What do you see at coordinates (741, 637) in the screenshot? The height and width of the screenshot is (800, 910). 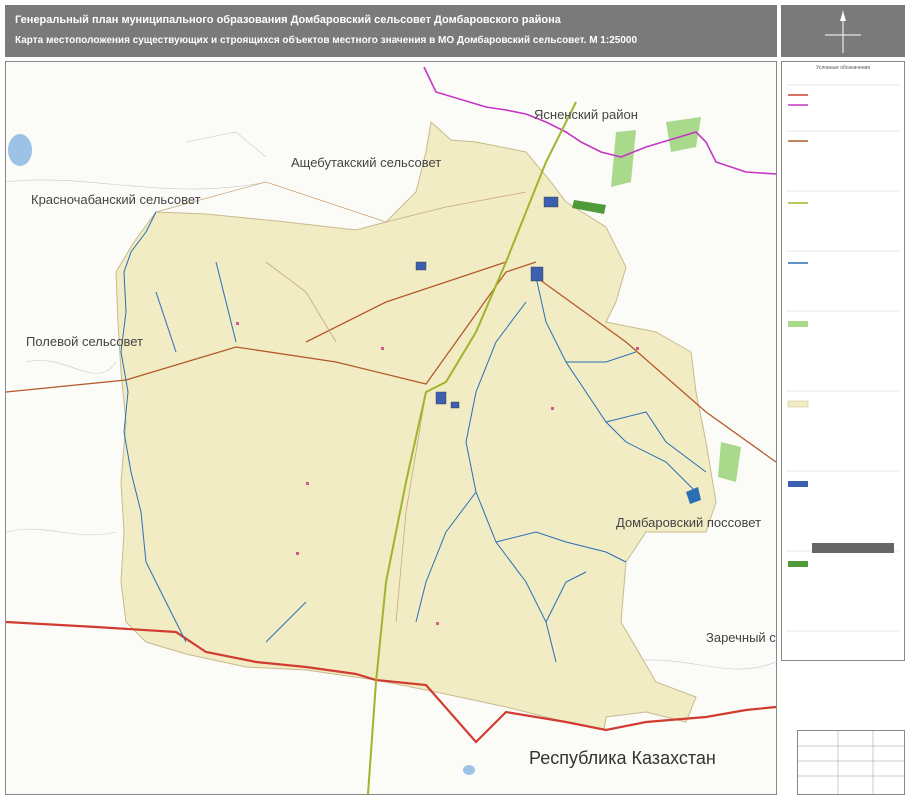 I see `label-zarechny: Заречный сельсовет` at bounding box center [741, 637].